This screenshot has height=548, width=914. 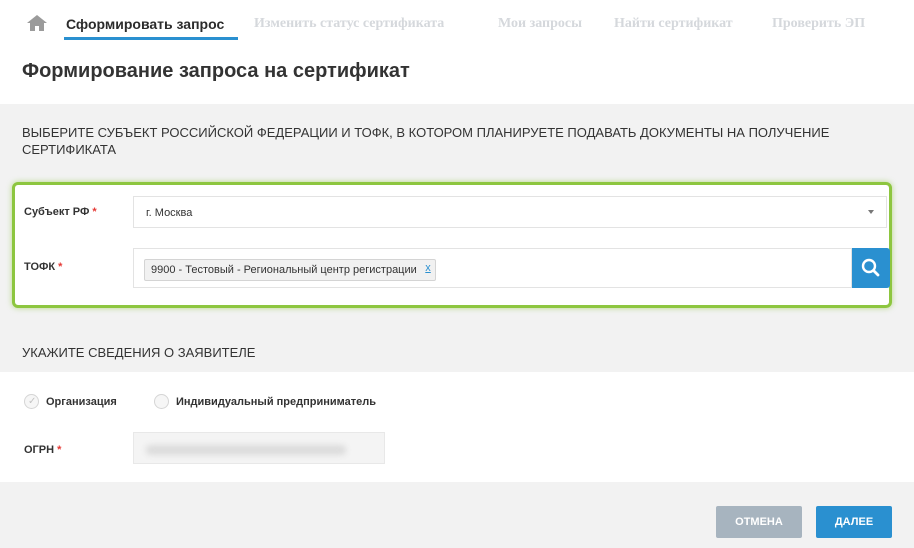 I want to click on home-icon, so click(x=37, y=23).